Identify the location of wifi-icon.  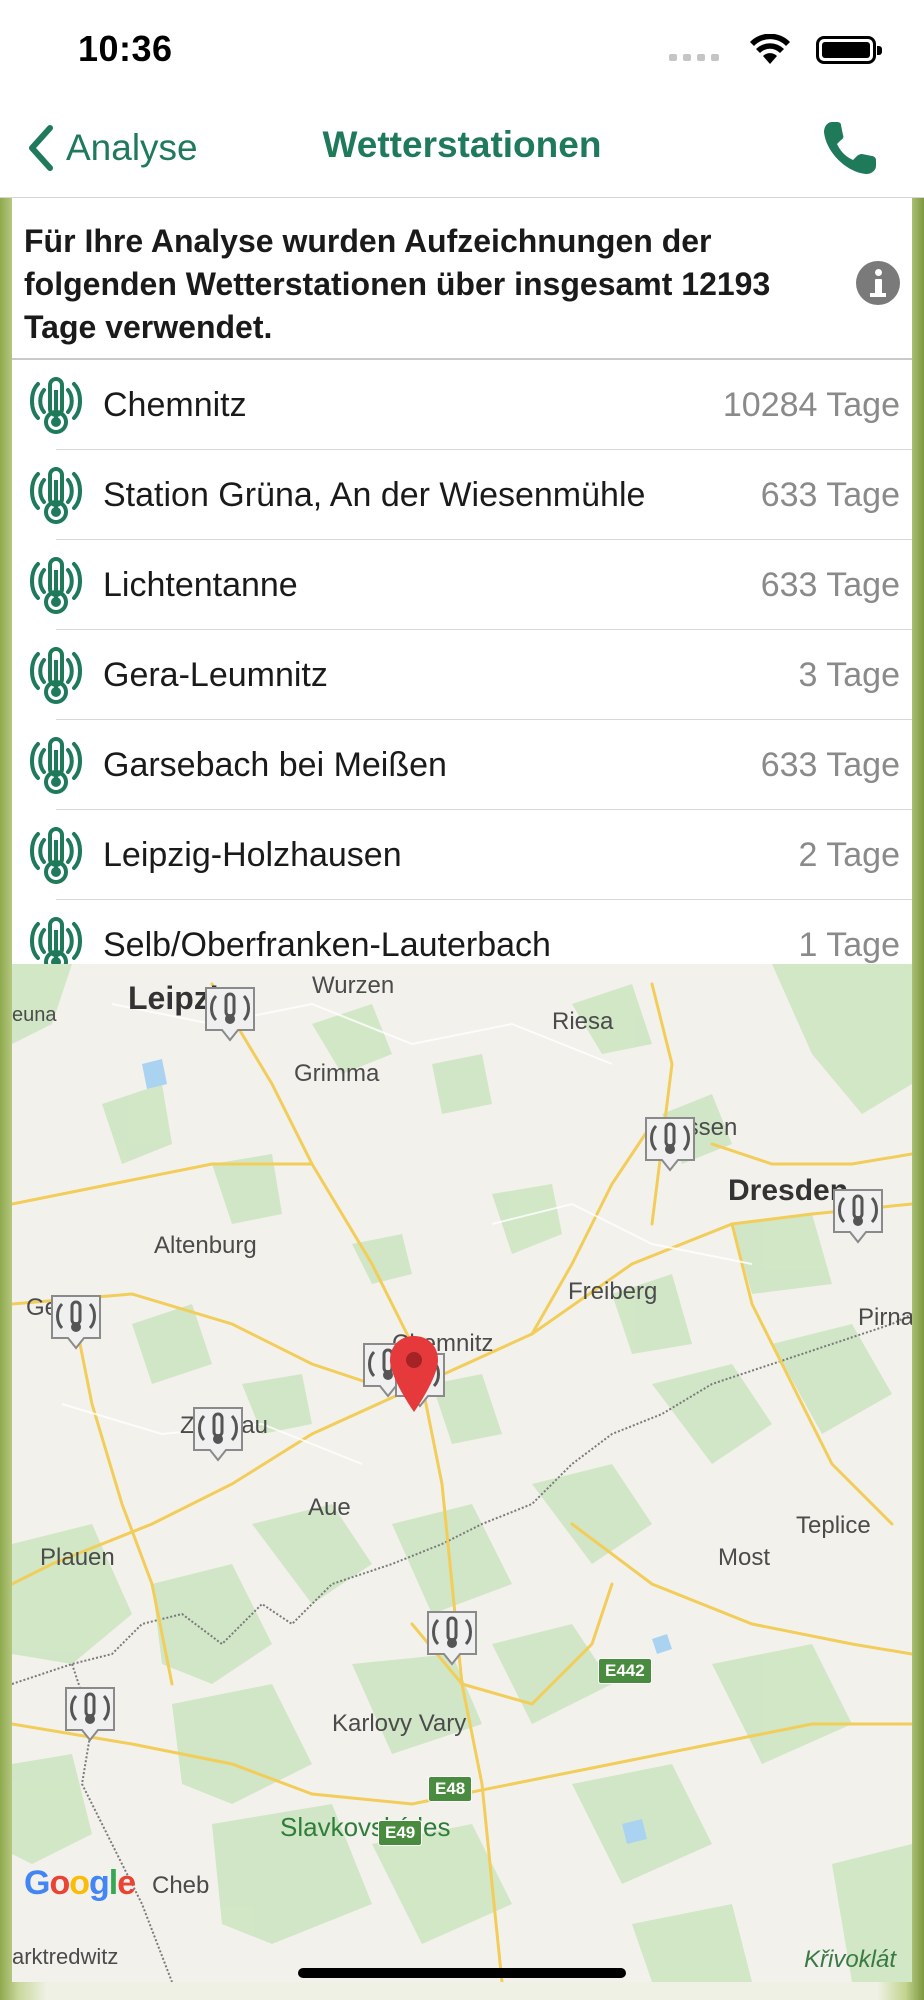
(770, 49).